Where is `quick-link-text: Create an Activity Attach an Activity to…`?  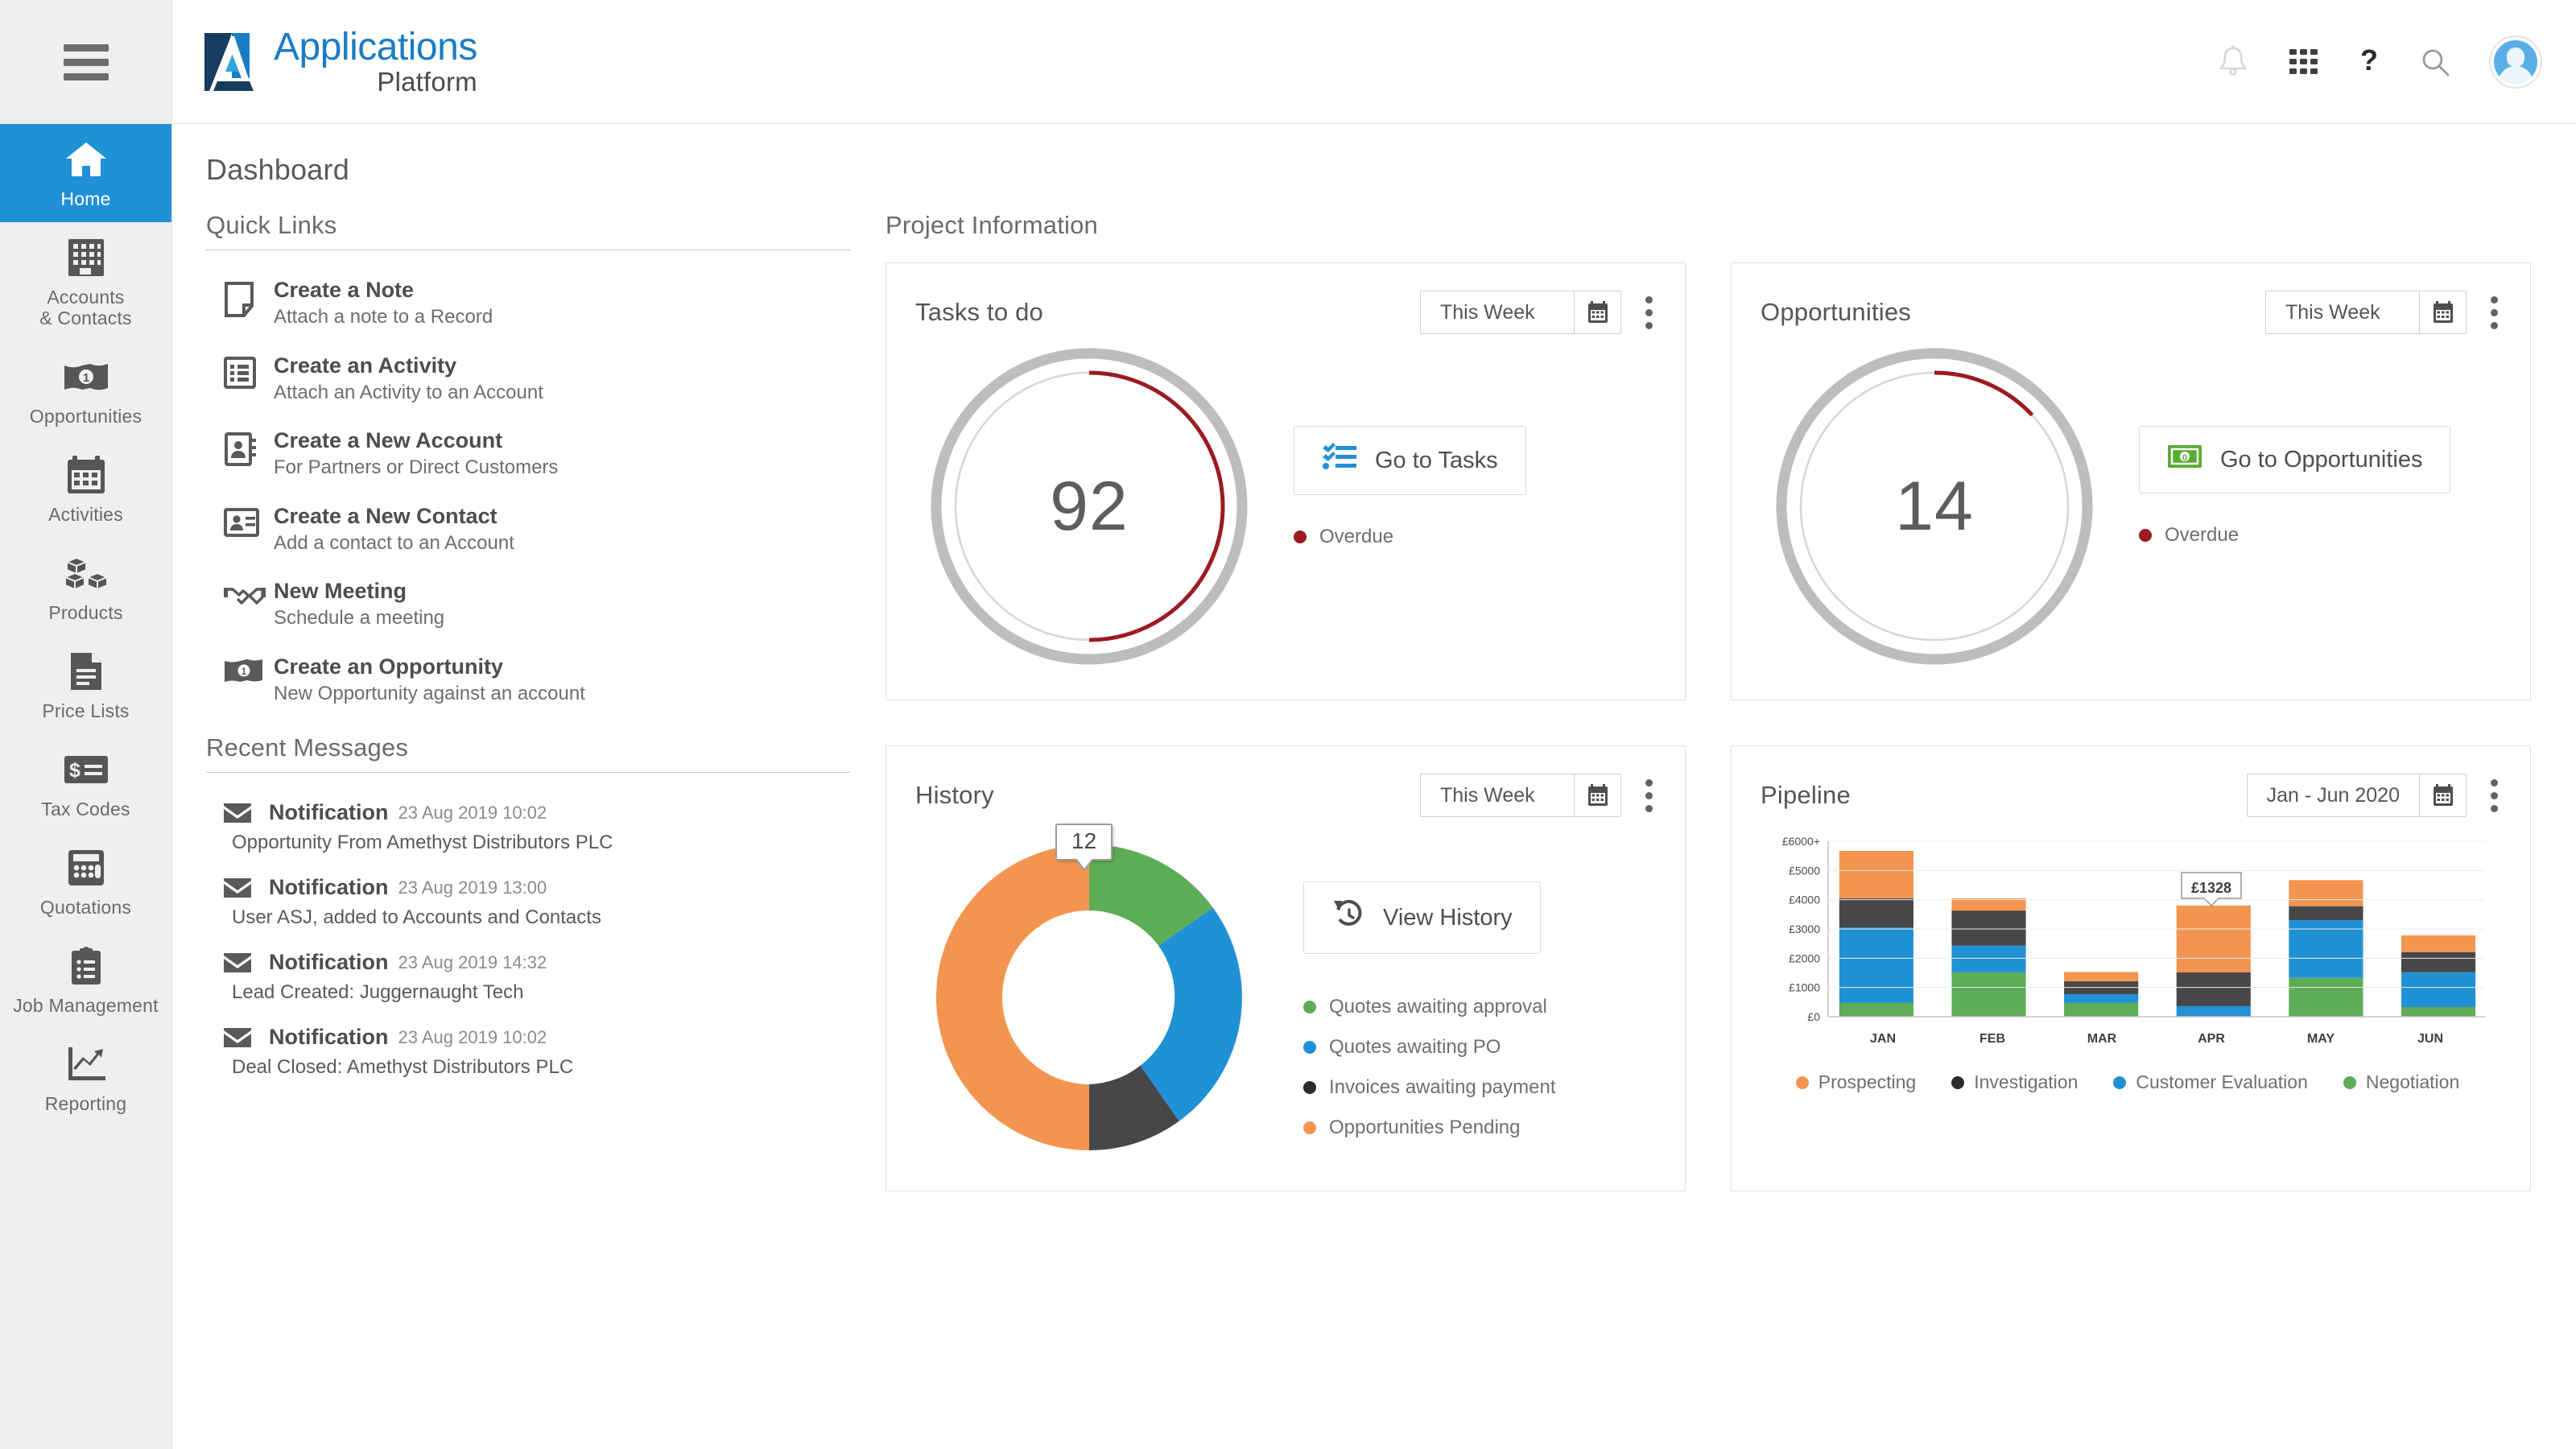
quick-link-text: Create an Activity Attach an Activity to… is located at coordinates (408, 379).